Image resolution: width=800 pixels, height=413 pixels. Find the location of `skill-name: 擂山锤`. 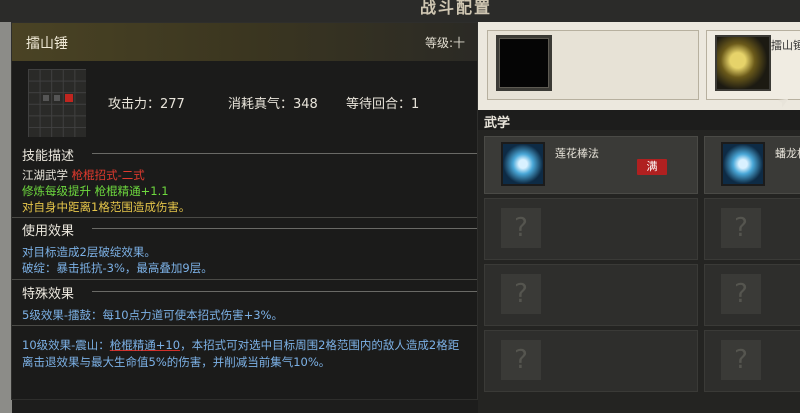

skill-name: 擂山锤 is located at coordinates (47, 44).